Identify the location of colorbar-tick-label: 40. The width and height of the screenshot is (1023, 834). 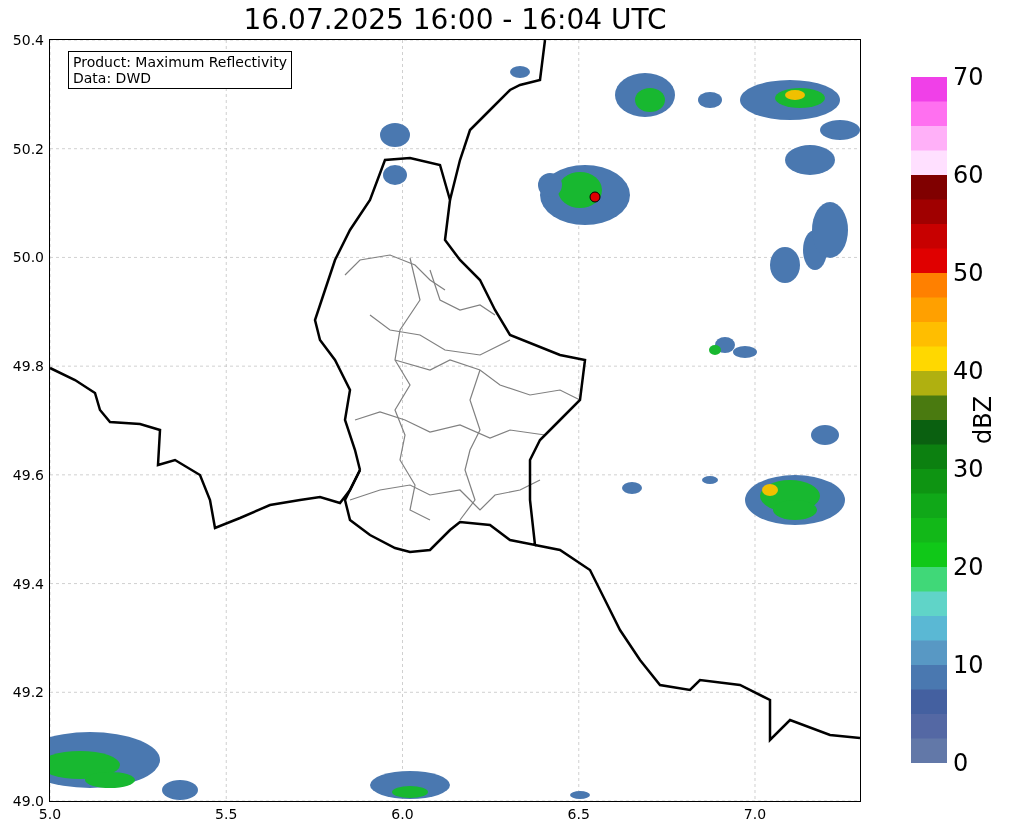
(968, 371).